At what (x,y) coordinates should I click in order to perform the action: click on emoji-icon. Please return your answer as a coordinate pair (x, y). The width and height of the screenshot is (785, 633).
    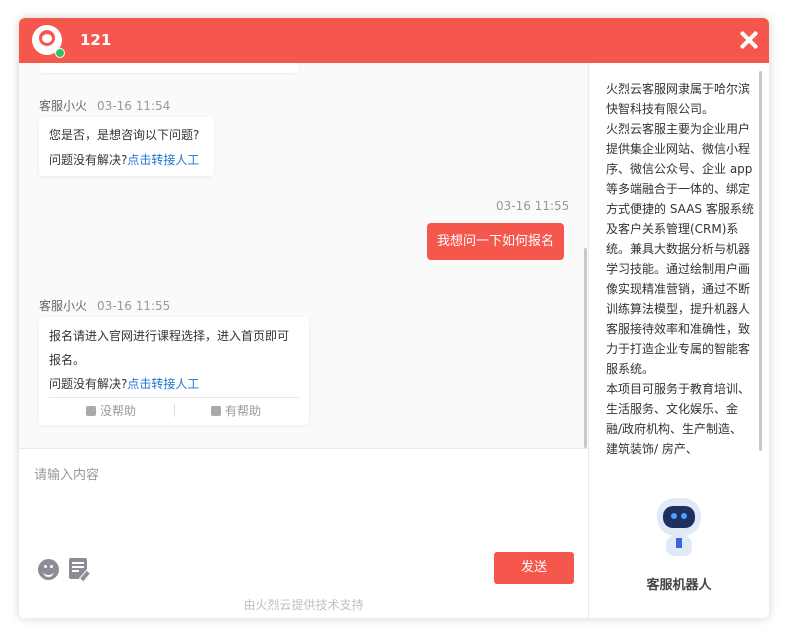
    Looking at the image, I should click on (48, 569).